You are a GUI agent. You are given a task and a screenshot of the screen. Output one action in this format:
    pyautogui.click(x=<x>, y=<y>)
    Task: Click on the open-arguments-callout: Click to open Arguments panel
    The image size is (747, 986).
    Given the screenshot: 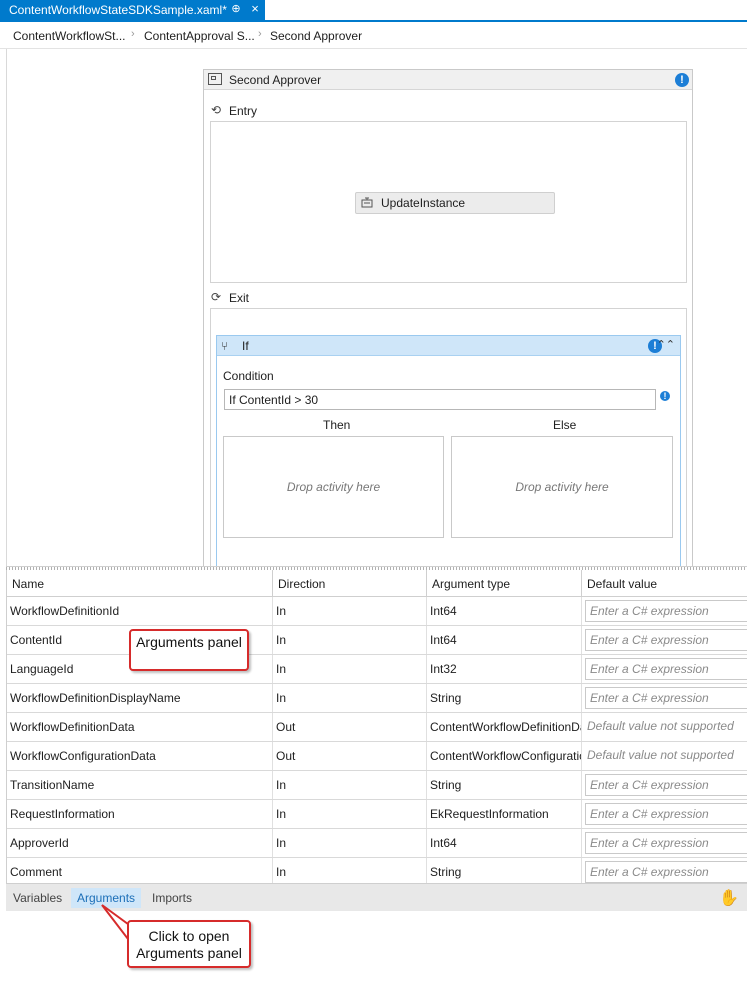 What is the action you would take?
    pyautogui.click(x=189, y=944)
    